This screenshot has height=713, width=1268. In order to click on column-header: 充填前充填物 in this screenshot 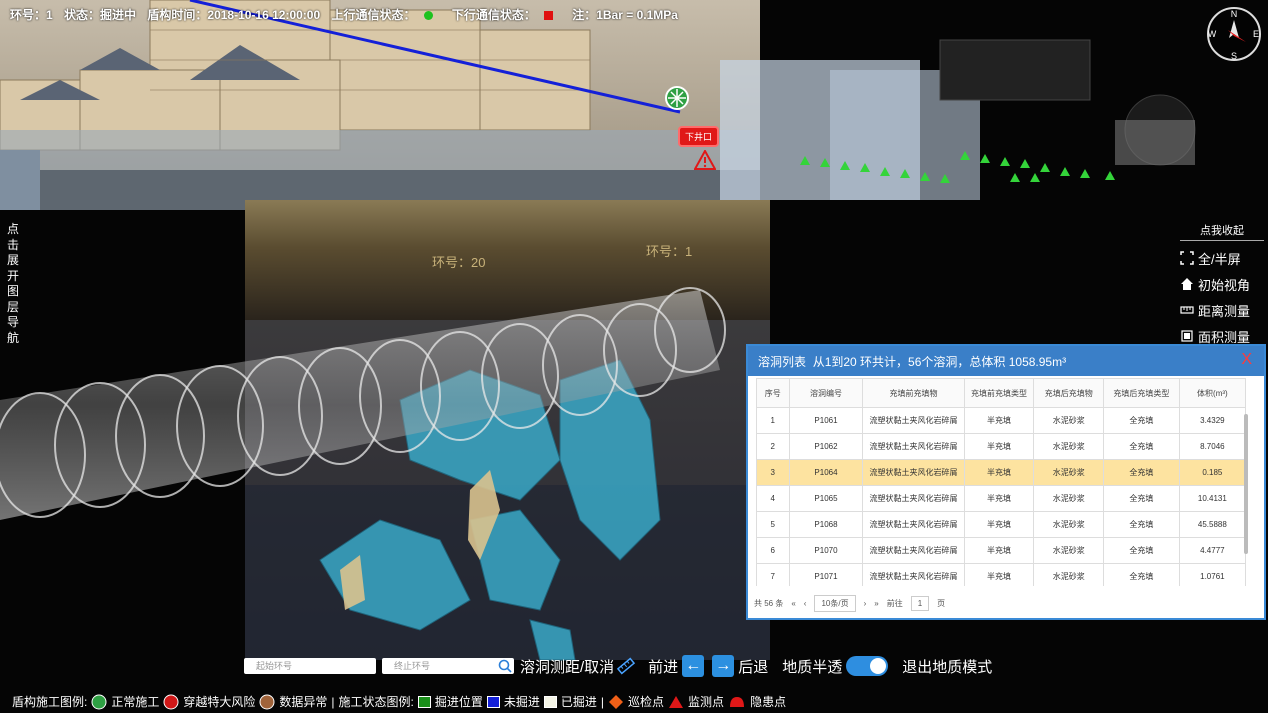, I will do `click(913, 393)`.